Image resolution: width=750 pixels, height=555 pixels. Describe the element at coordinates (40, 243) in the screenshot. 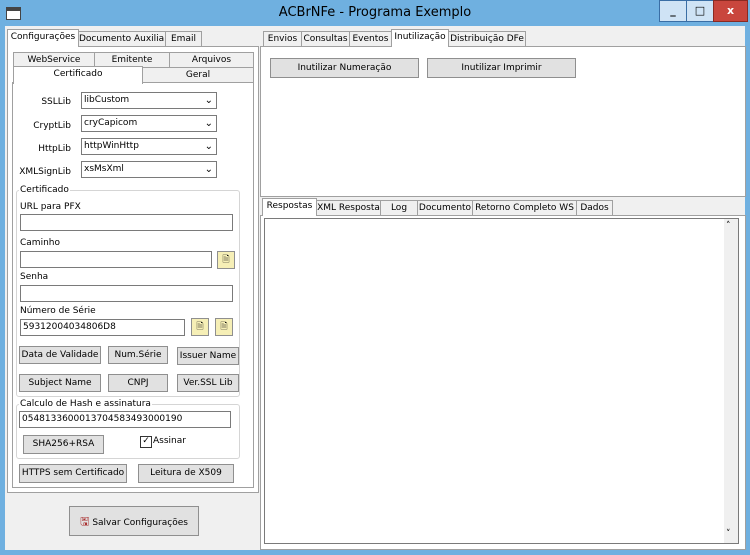

I see `caminho-label: Caminho` at that location.